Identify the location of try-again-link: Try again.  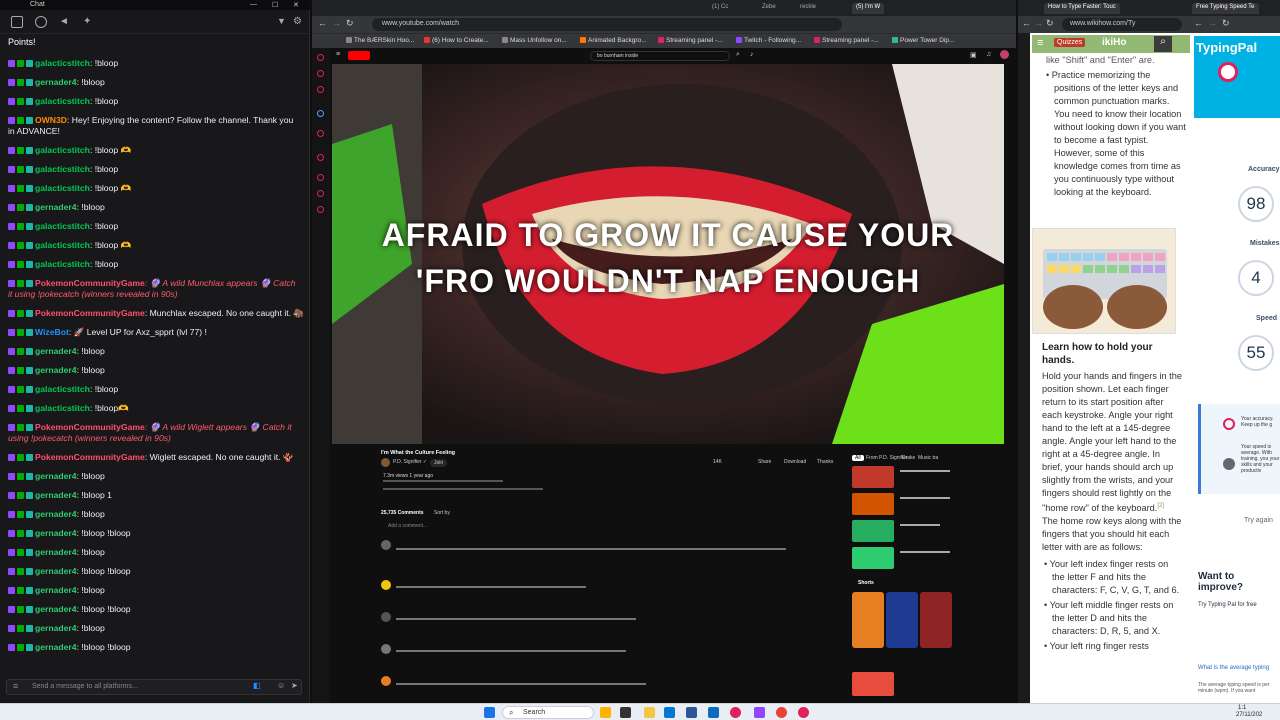
(1258, 520).